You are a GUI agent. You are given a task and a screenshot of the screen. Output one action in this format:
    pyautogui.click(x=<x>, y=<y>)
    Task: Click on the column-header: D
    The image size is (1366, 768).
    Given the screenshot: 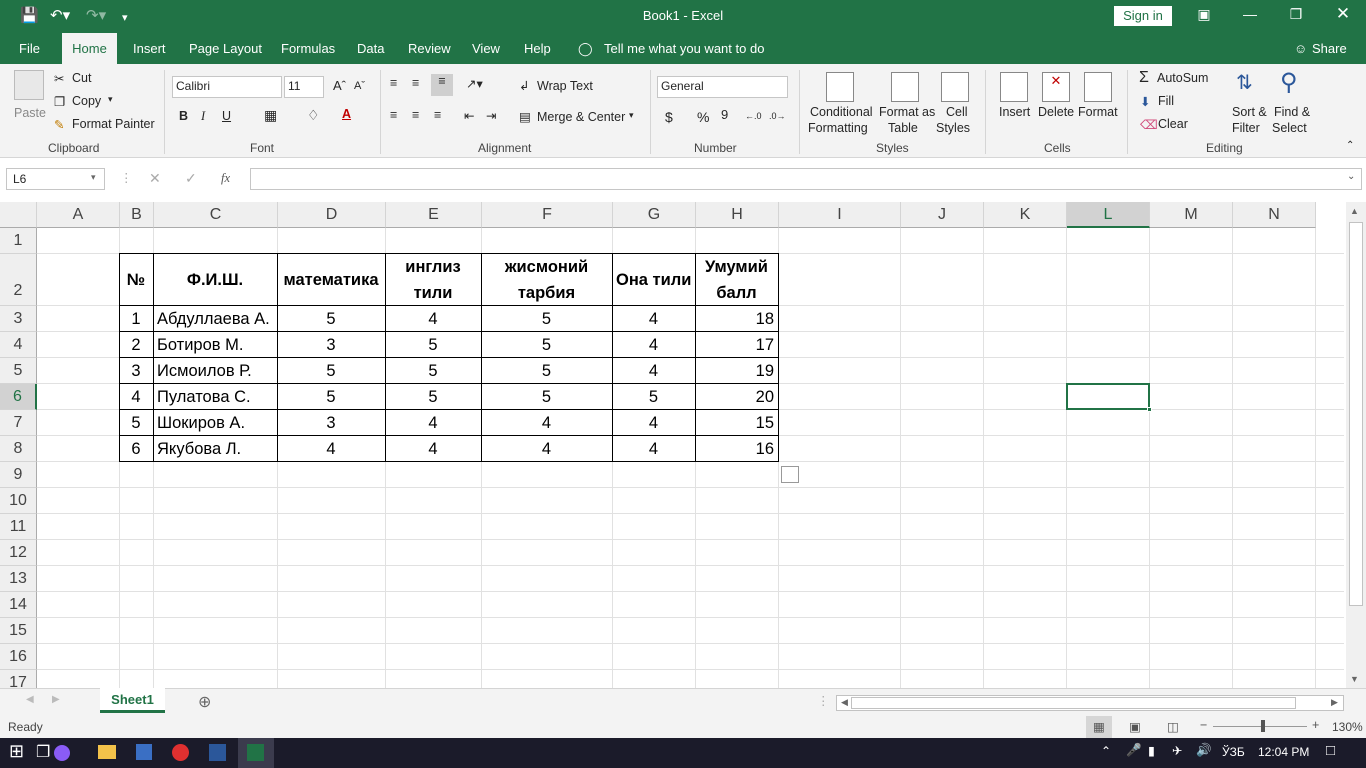 What is the action you would take?
    pyautogui.click(x=332, y=215)
    